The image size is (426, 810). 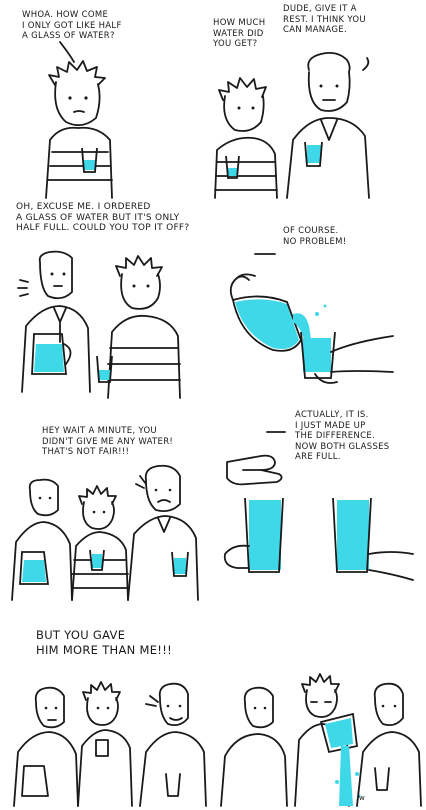 I want to click on panel-3-drawing, so click(x=99, y=324).